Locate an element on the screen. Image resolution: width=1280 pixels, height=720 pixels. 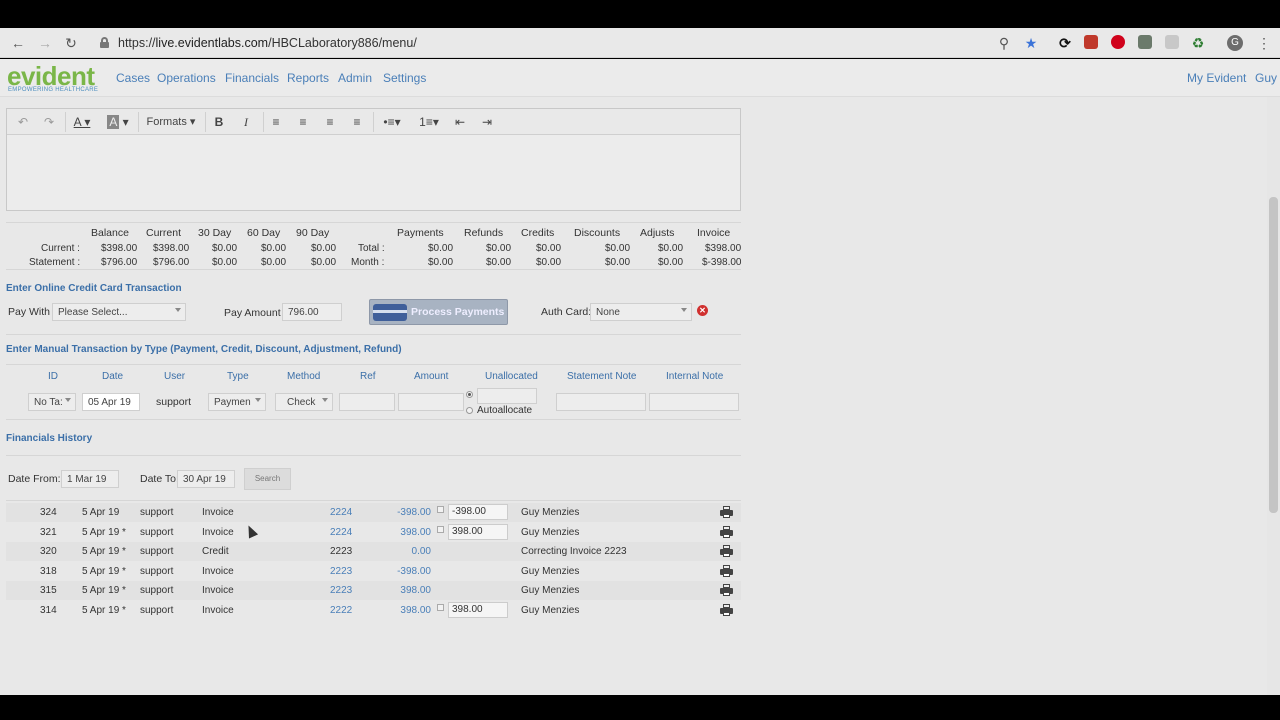
browser-menu-icon: ⋮ is located at coordinates (1264, 43).